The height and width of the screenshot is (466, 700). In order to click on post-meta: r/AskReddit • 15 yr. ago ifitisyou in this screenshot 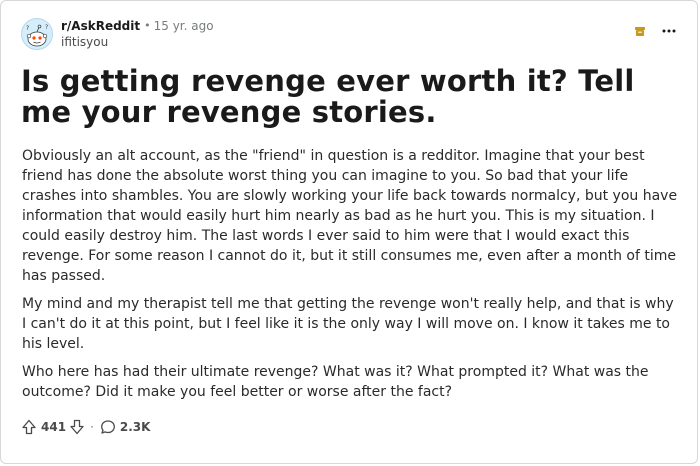, I will do `click(137, 34)`.